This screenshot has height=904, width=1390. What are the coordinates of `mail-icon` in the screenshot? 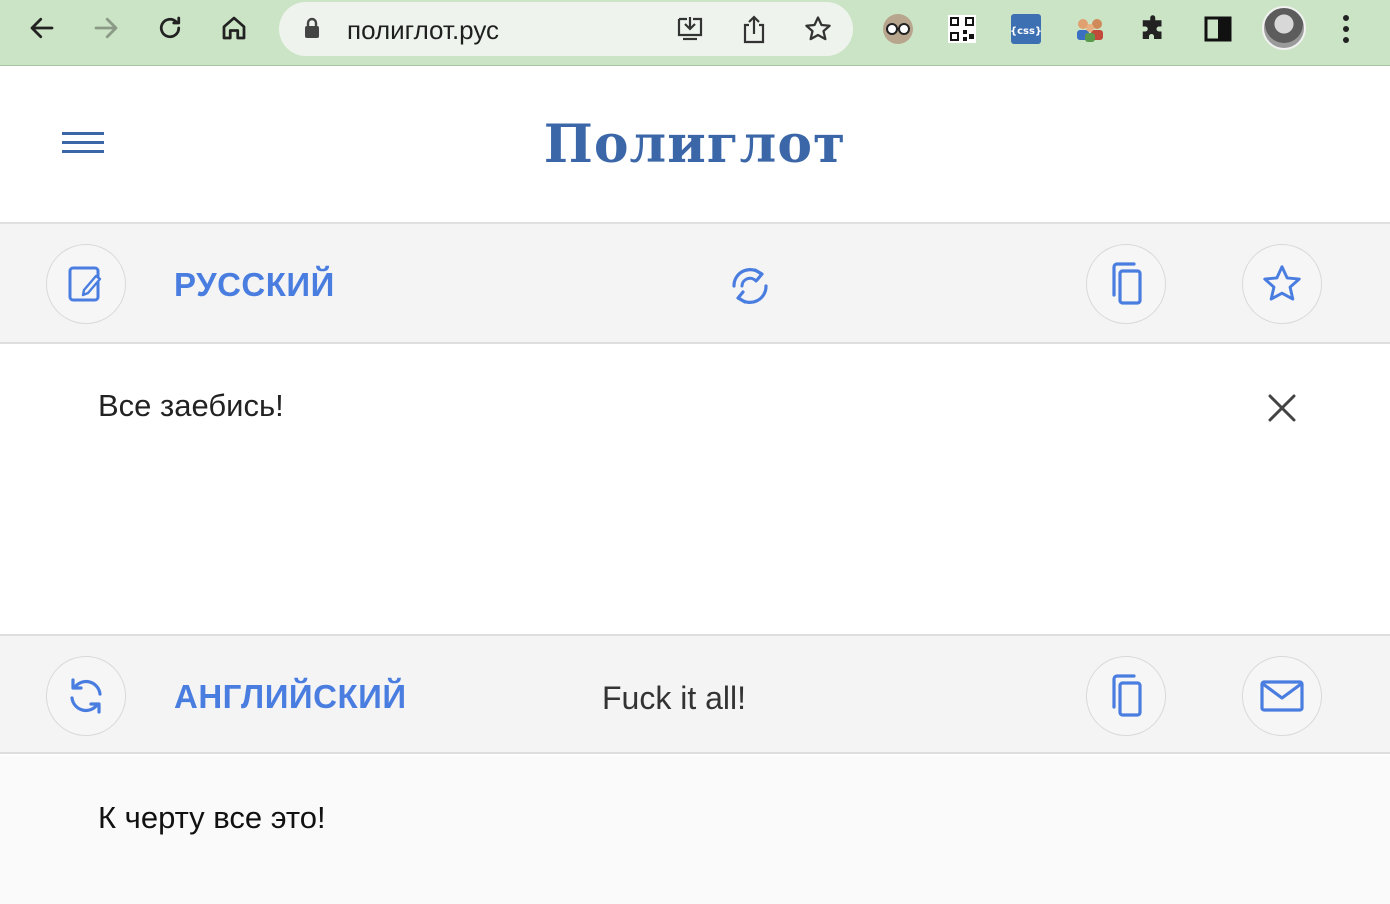 It's located at (1282, 696).